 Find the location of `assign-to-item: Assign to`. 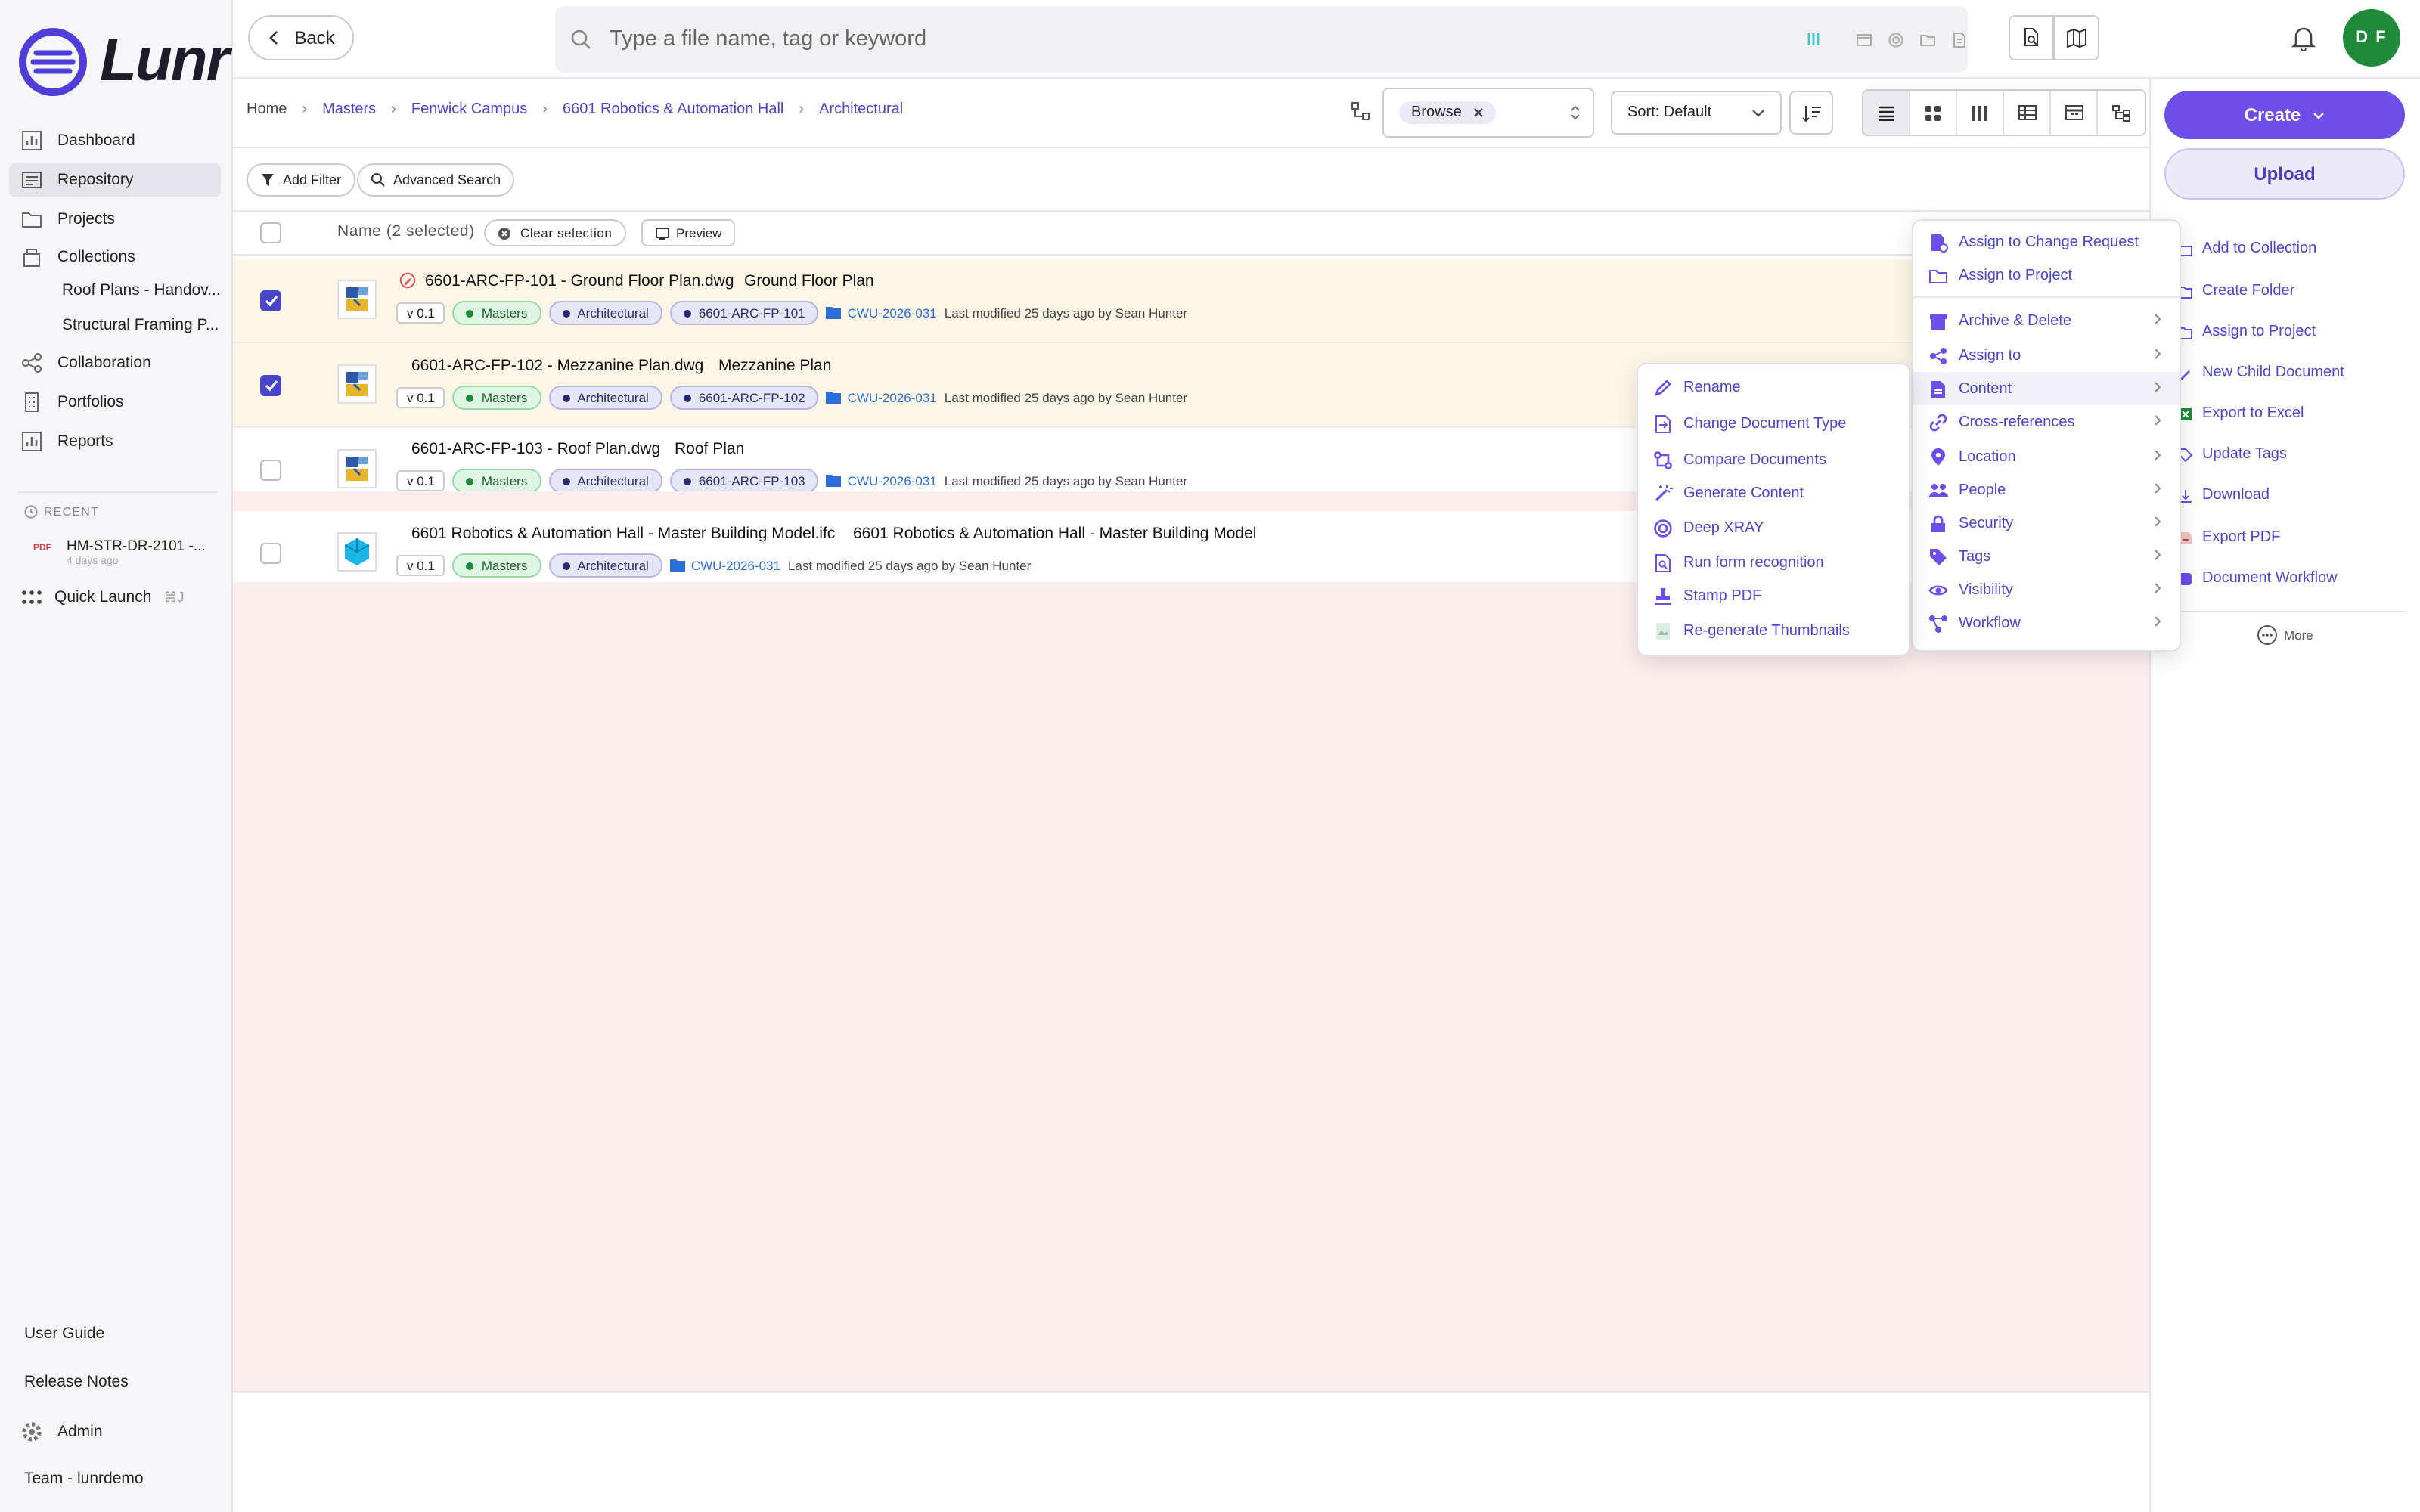

assign-to-item: Assign to is located at coordinates (2046, 355).